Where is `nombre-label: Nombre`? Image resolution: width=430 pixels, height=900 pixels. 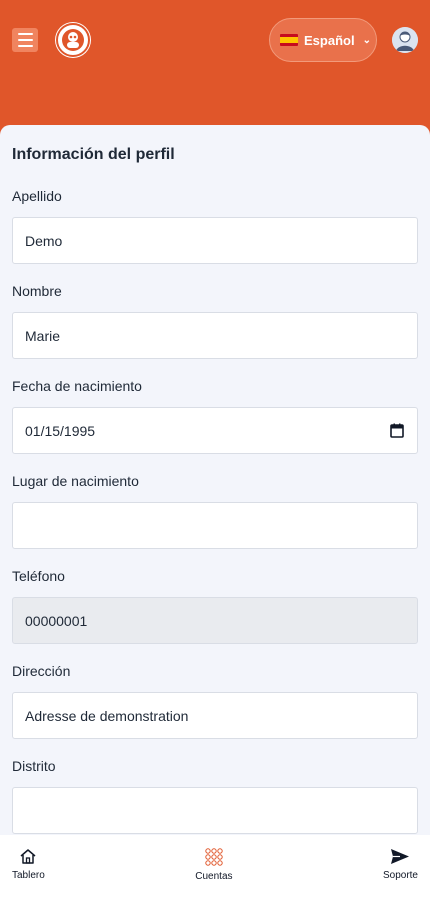
nombre-label: Nombre is located at coordinates (37, 291).